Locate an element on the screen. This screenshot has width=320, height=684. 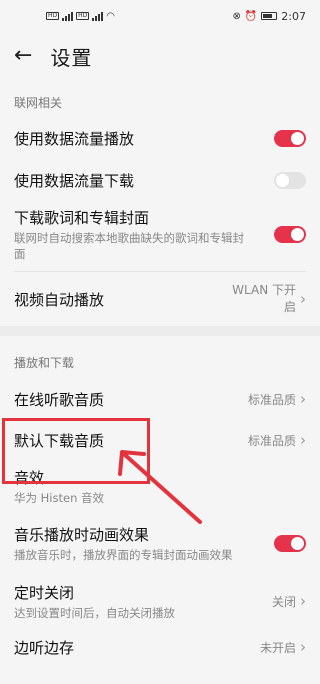
setting-download-lyrics-covers: 下载歌词和专辑封面 联网时自动搜索本地歌曲缺失的歌词和专辑封面 is located at coordinates (160, 234).